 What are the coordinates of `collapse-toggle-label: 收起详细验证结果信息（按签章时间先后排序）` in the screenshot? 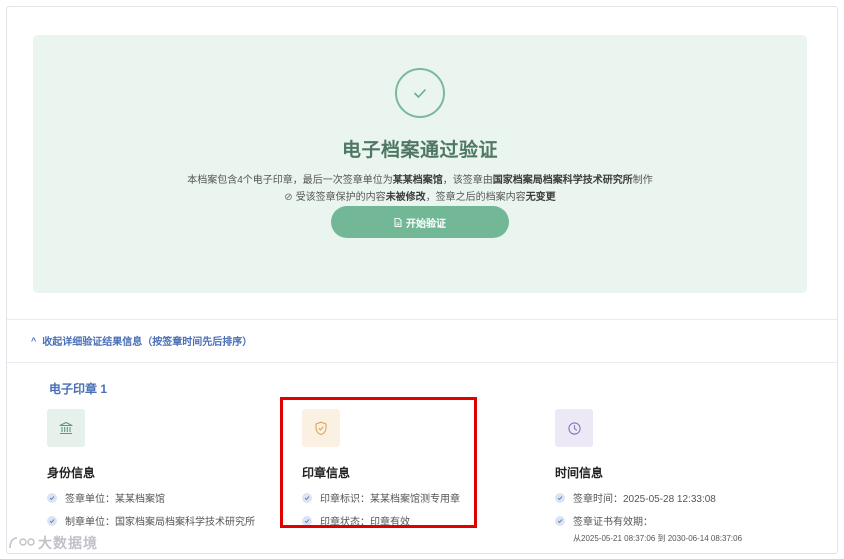 It's located at (147, 342).